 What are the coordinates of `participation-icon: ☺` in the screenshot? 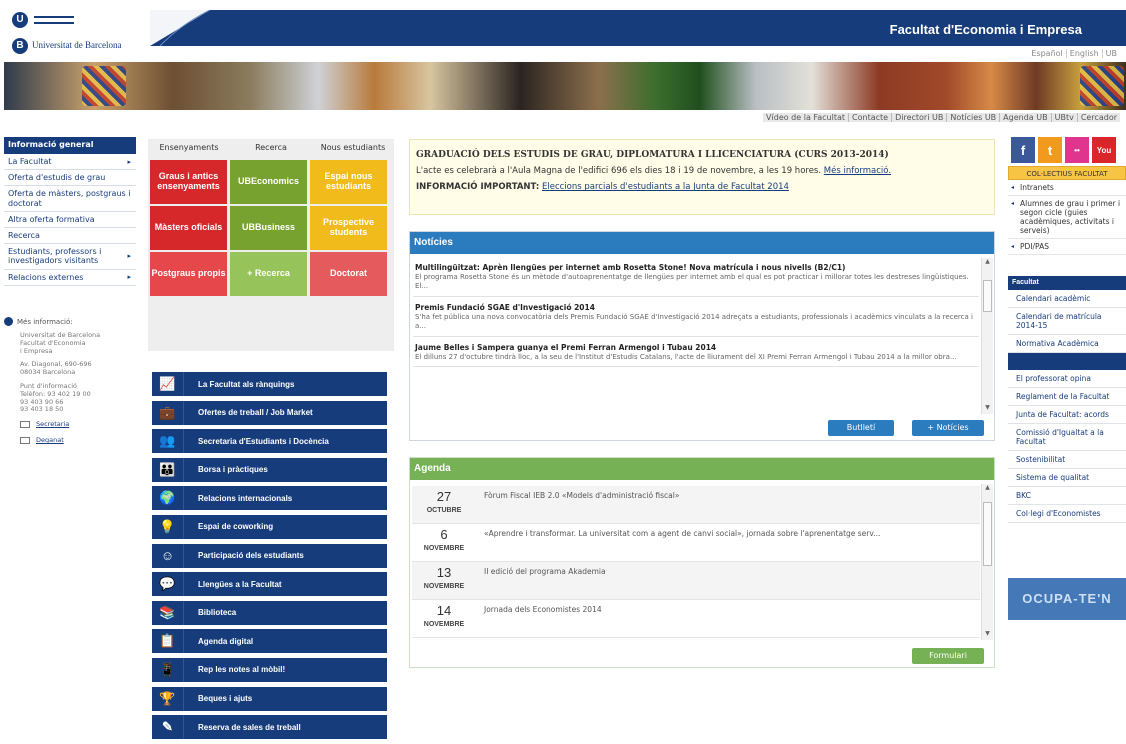 It's located at (168, 555).